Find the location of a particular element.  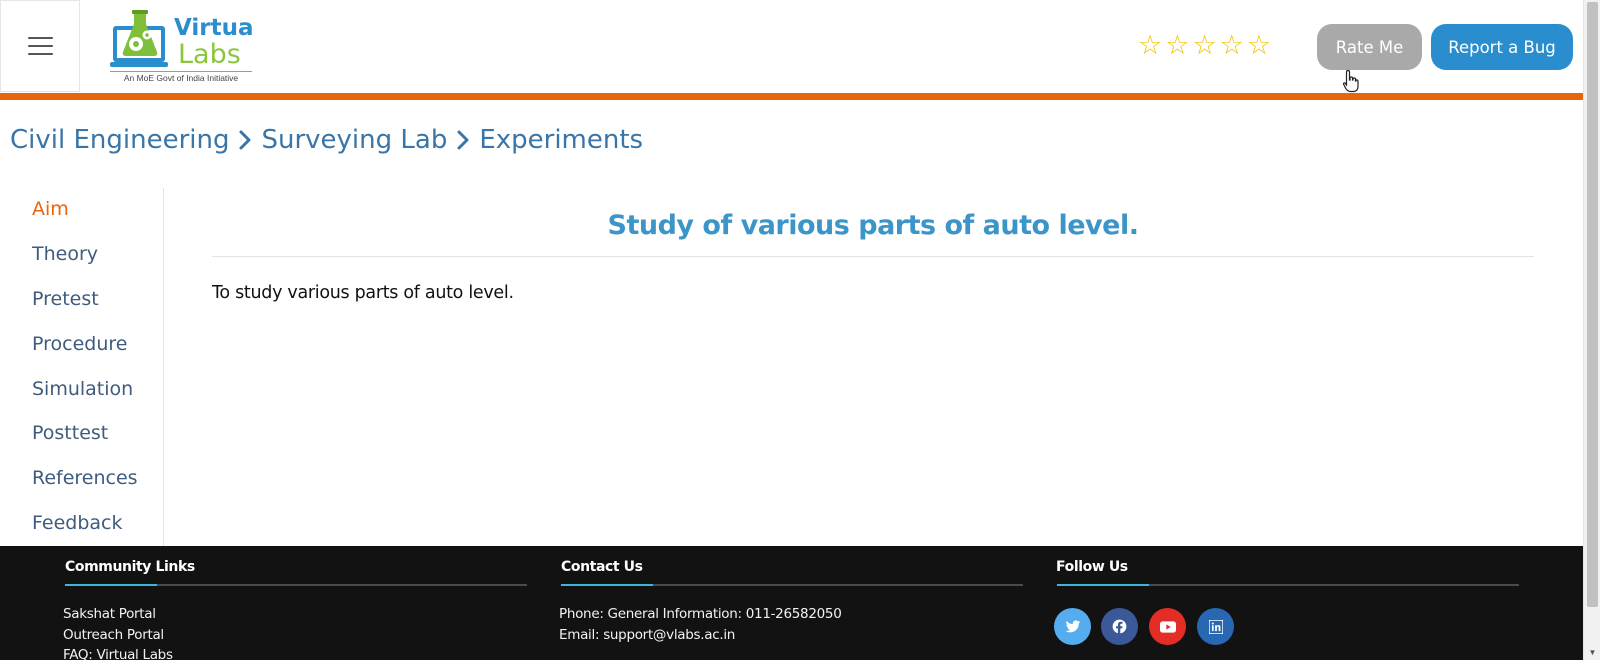

star-1-icon: ☆ is located at coordinates (1150, 45).